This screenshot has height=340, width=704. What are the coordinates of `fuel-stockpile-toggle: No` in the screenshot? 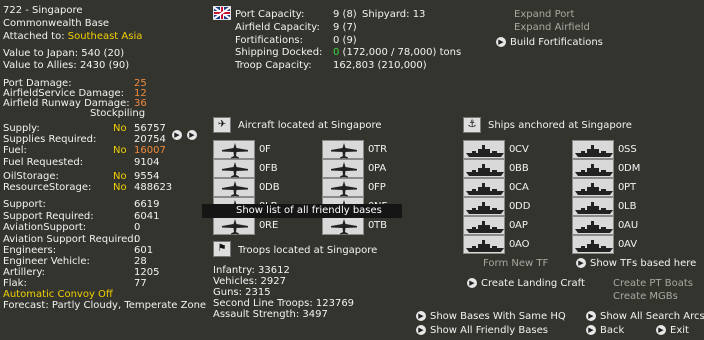 It's located at (120, 150).